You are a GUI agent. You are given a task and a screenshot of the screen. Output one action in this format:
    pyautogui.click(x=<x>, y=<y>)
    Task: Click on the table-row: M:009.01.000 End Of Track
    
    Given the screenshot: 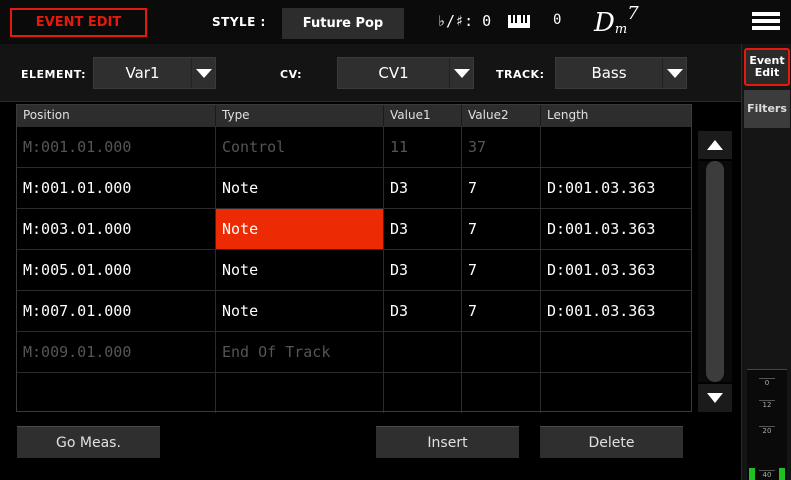 What is the action you would take?
    pyautogui.click(x=354, y=351)
    